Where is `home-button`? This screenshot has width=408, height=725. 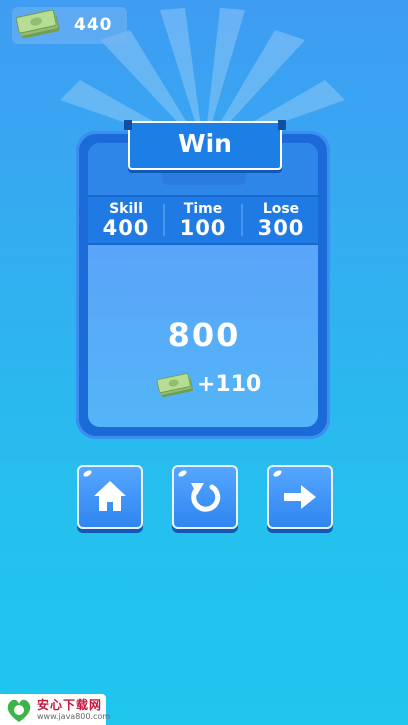 home-button is located at coordinates (110, 497).